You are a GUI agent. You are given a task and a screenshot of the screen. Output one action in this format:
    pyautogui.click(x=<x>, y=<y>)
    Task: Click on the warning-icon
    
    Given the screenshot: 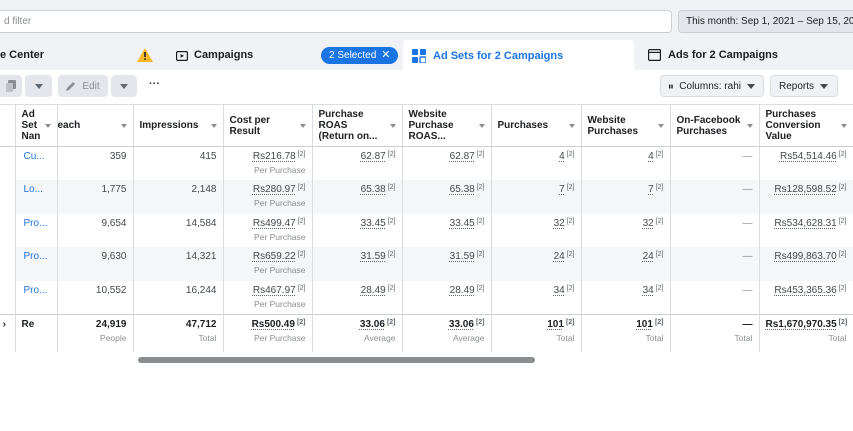 What is the action you would take?
    pyautogui.click(x=145, y=55)
    